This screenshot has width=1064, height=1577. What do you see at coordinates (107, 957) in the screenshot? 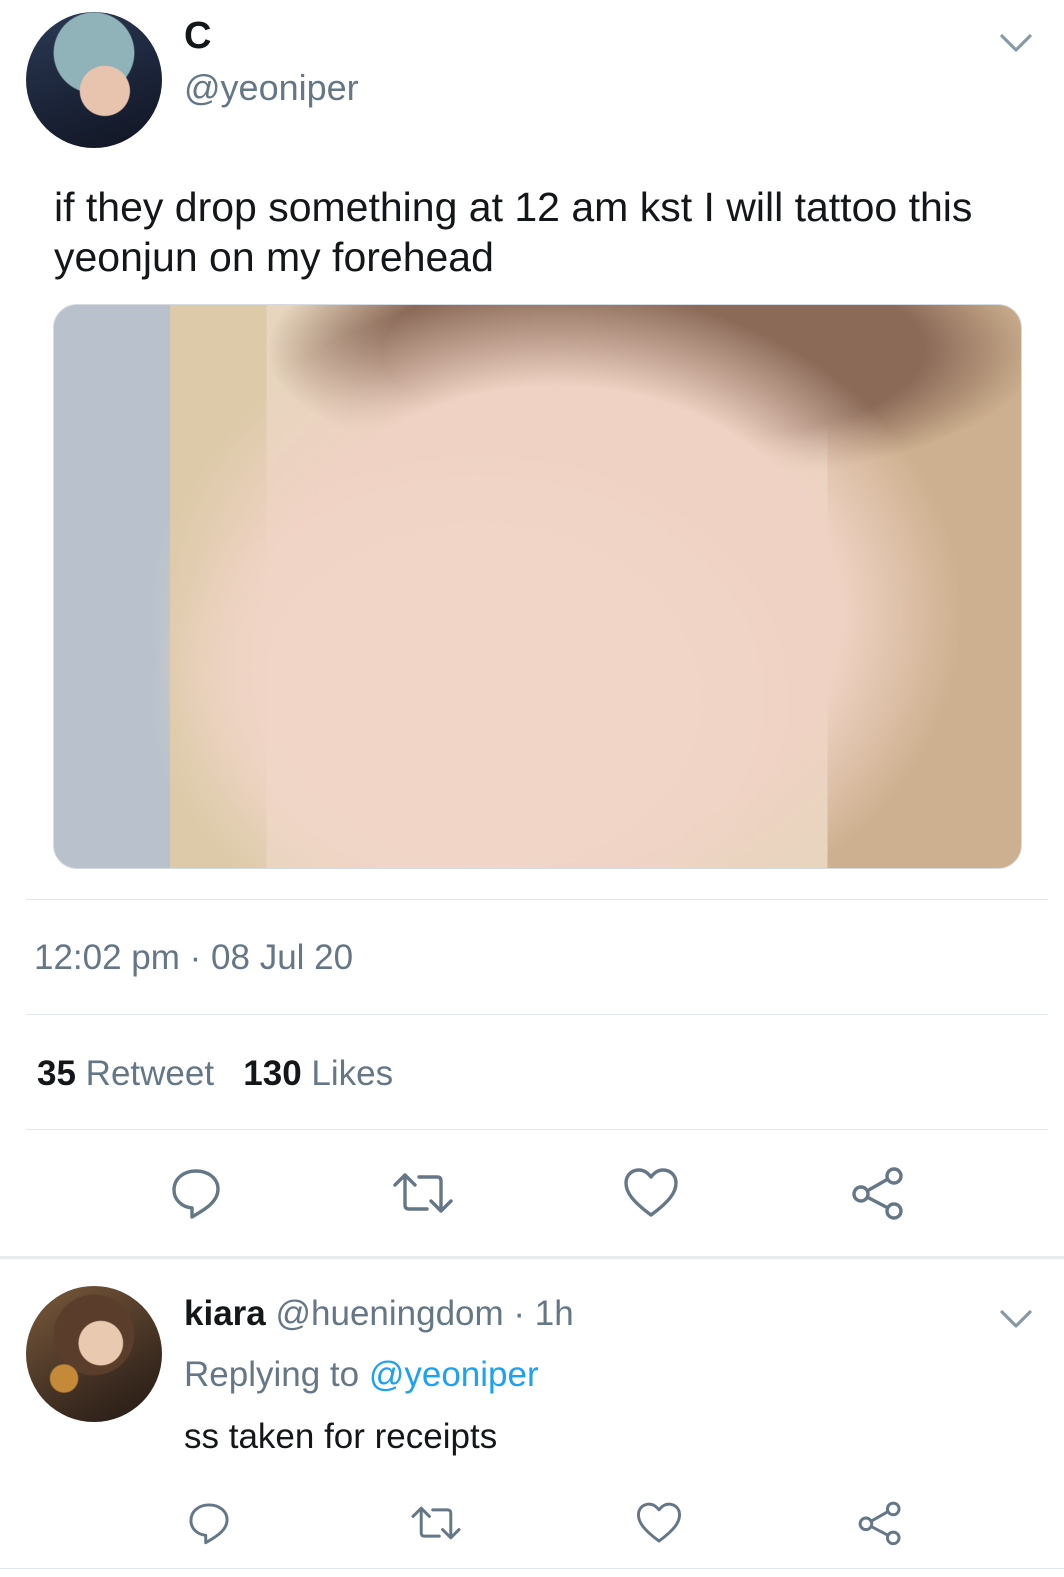
I see `tweet-time: 12:02 pm` at bounding box center [107, 957].